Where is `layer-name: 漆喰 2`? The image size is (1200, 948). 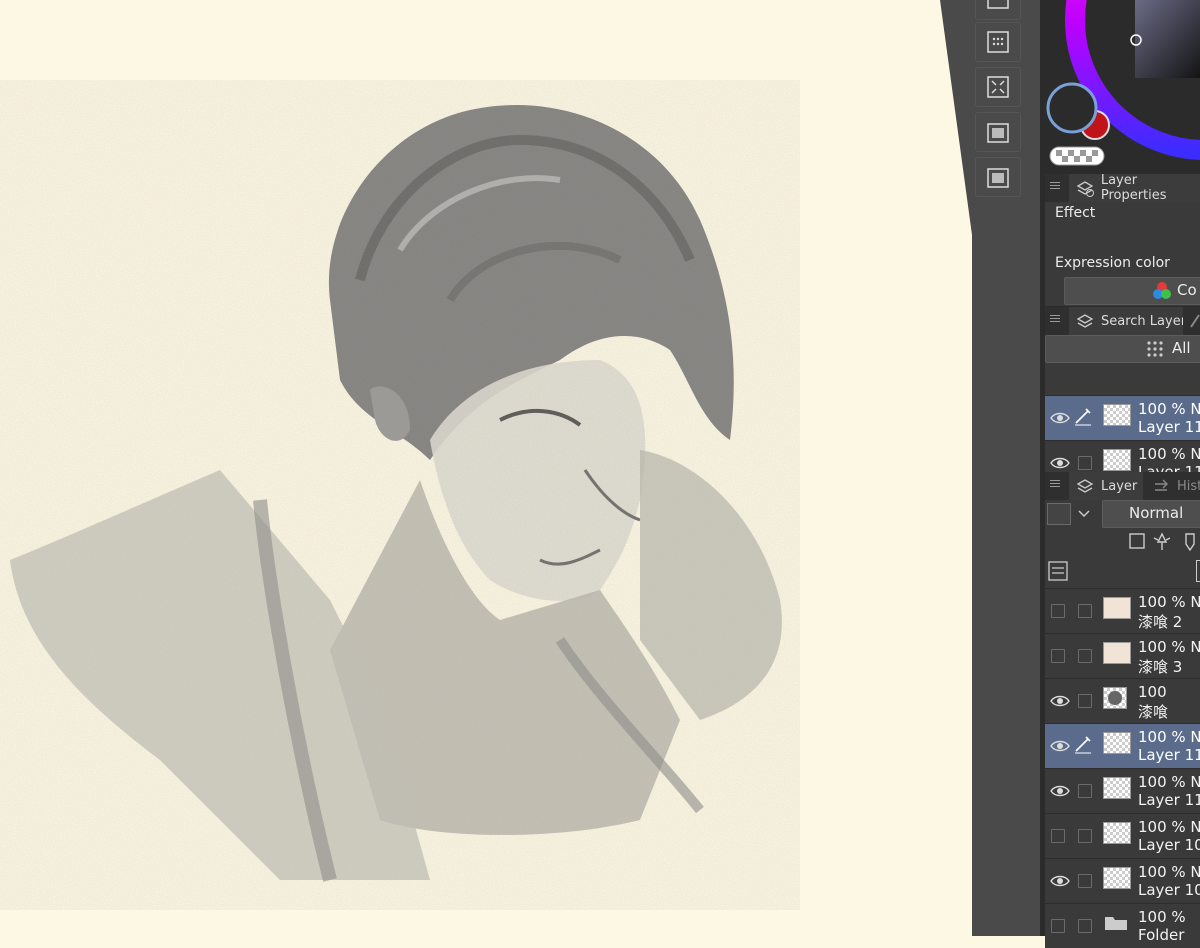 layer-name: 漆喰 2 is located at coordinates (1160, 622).